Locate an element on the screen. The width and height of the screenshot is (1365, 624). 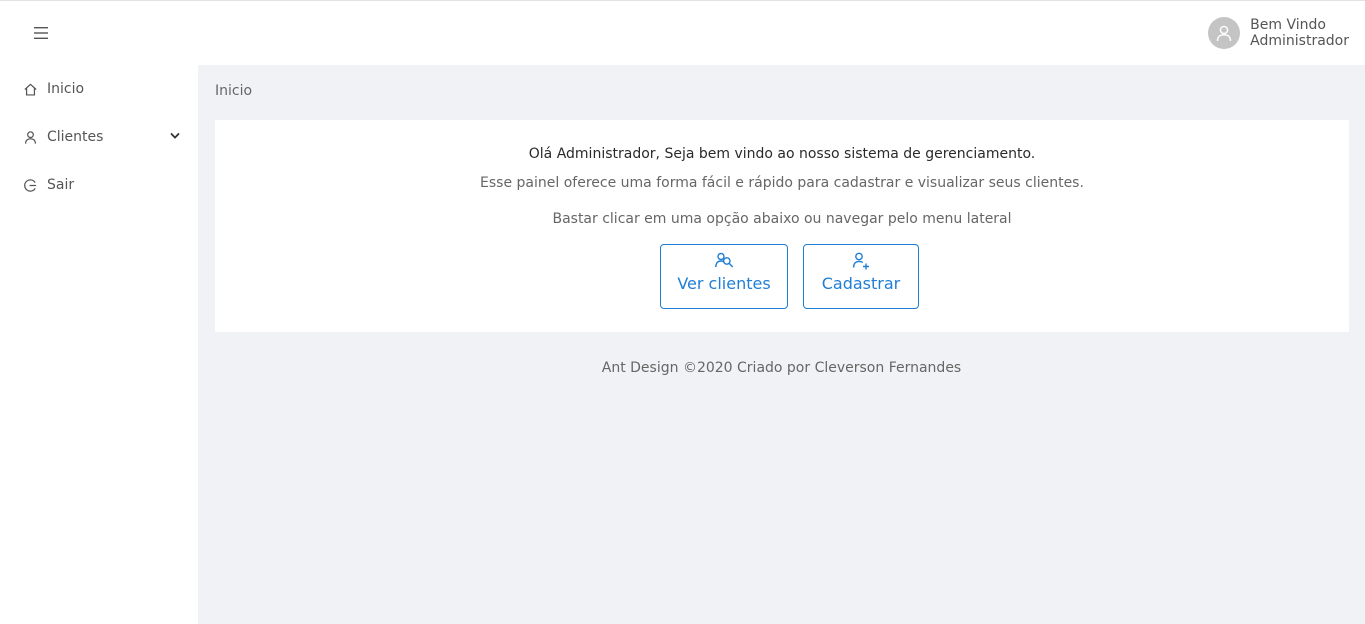
user-name: Administrador is located at coordinates (1299, 41).